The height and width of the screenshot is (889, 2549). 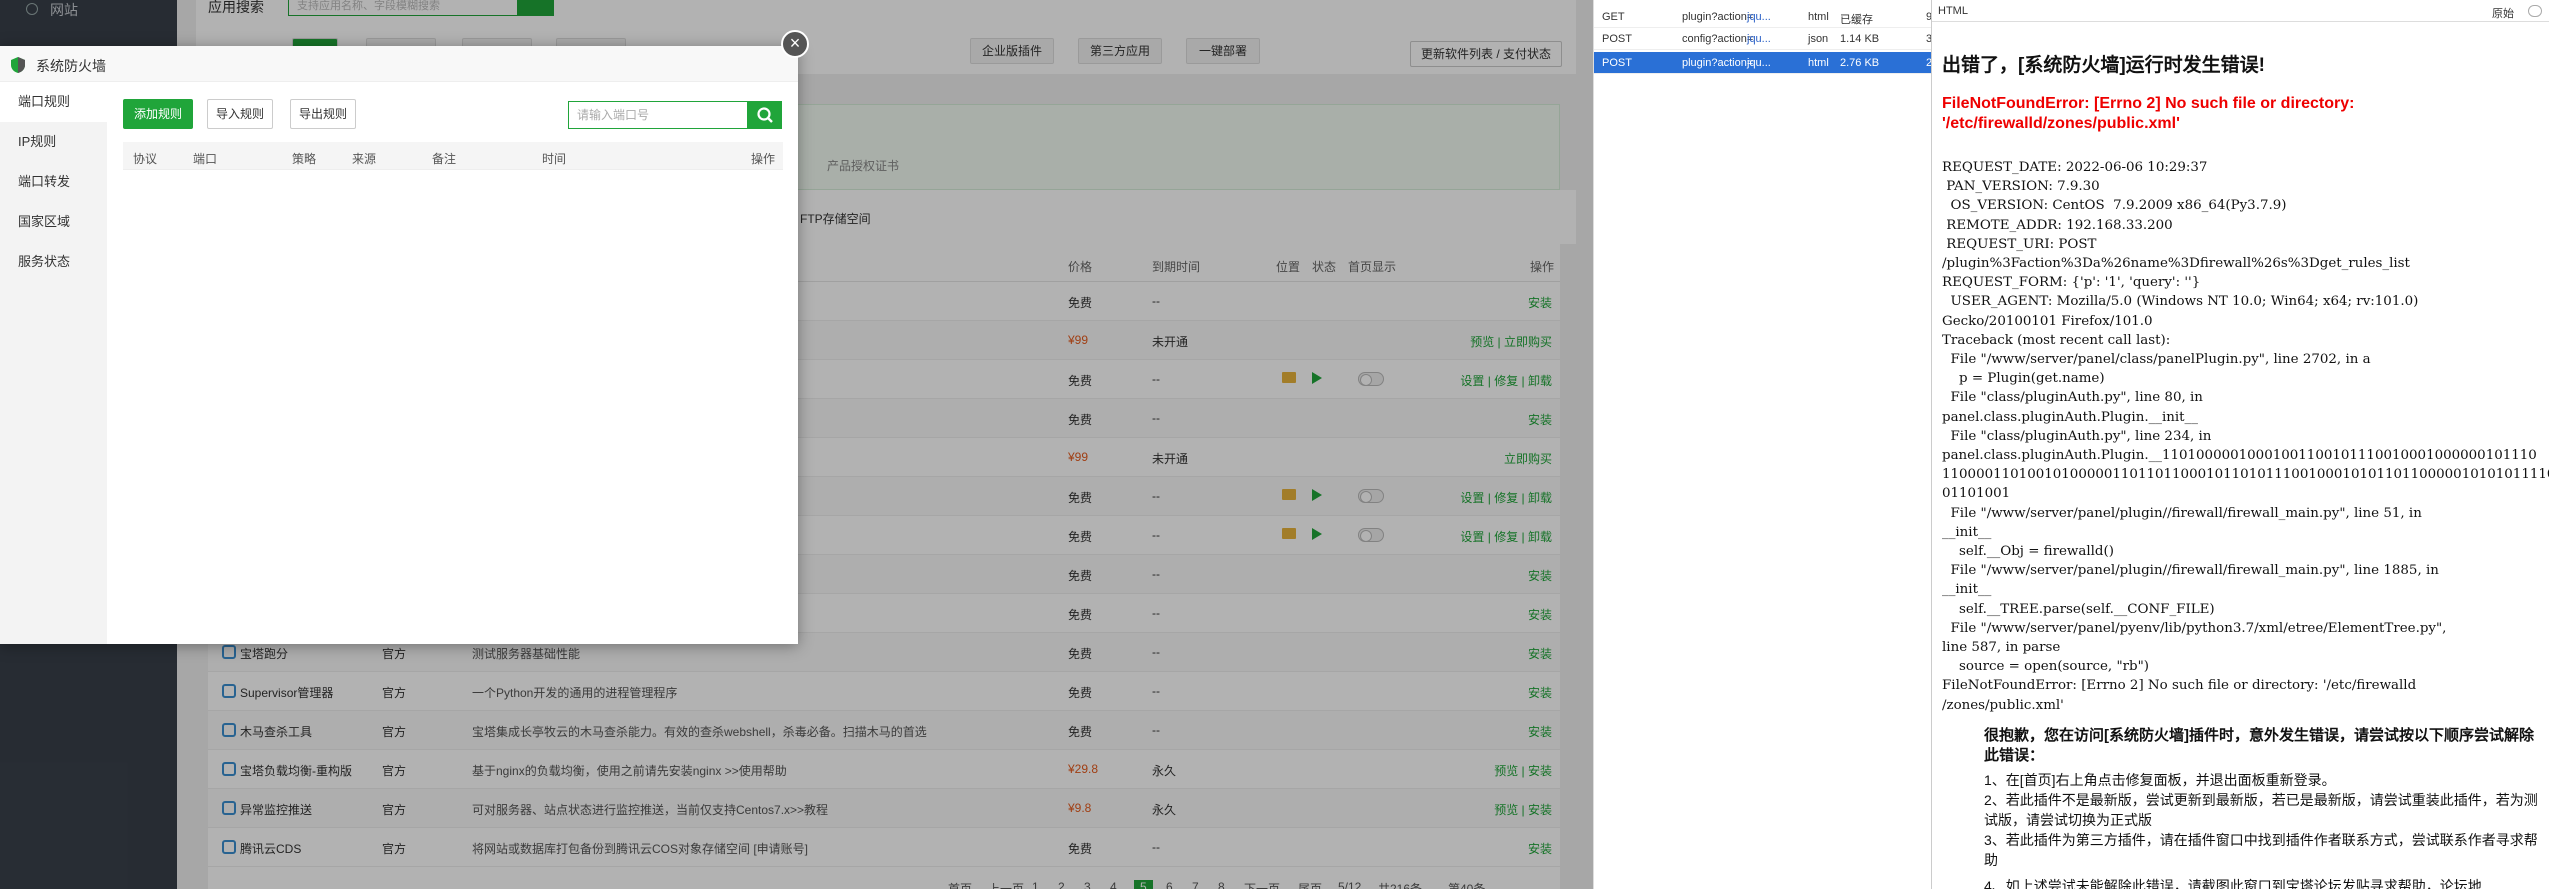 I want to click on tab-ip-rules: IP规则, so click(x=53, y=142).